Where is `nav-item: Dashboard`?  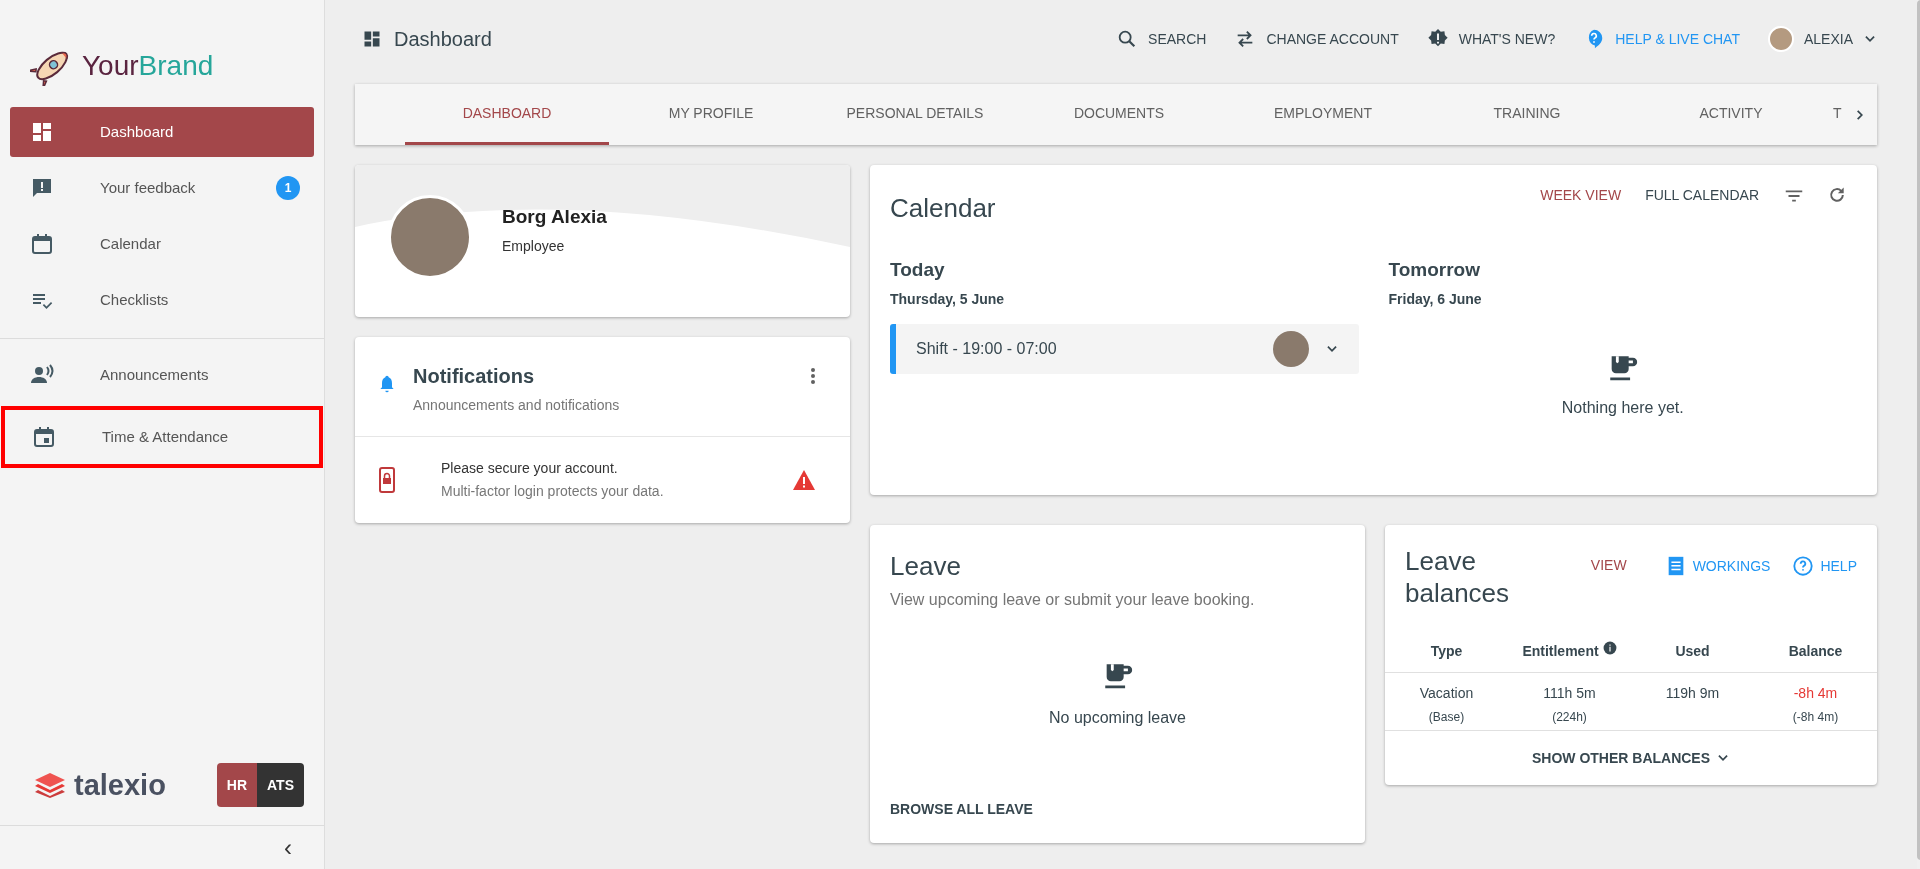 nav-item: Dashboard is located at coordinates (162, 132).